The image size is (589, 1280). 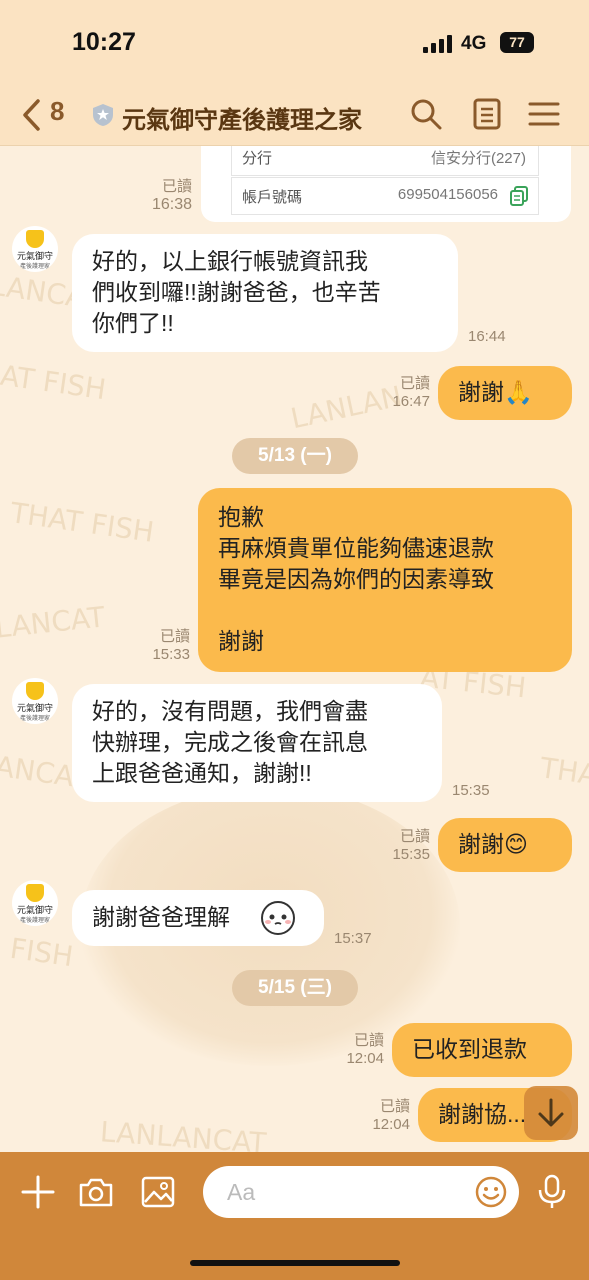 I want to click on composer-bar: Aa, so click(x=294, y=1216).